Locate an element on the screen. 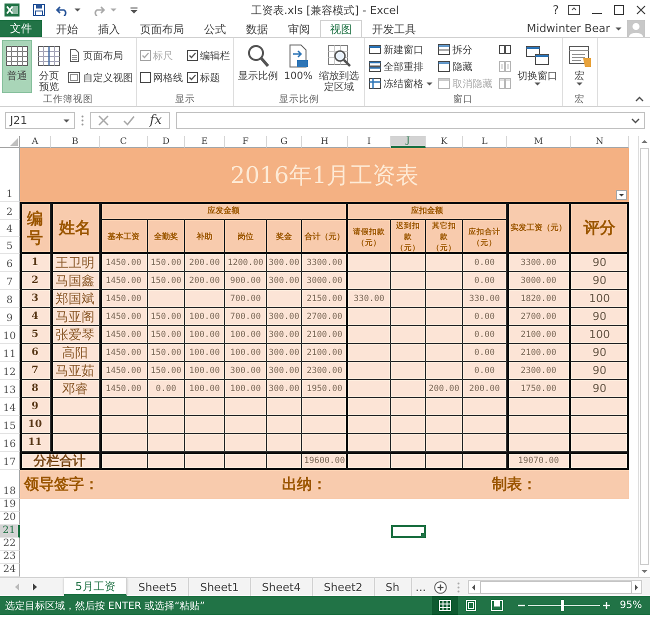  row-header: 22 is located at coordinates (10, 544).